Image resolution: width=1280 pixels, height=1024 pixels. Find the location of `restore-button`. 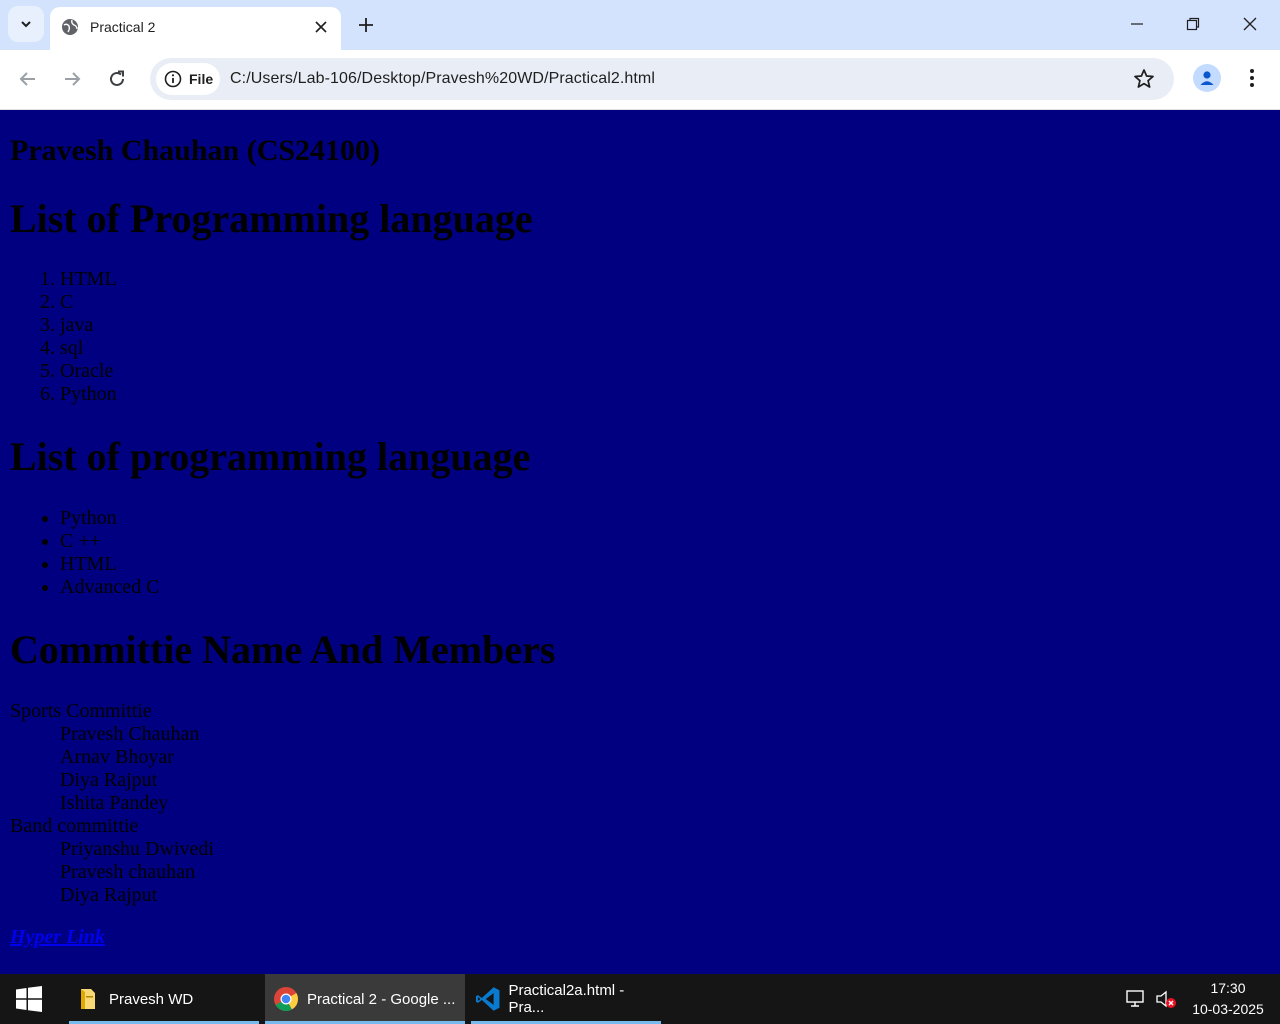

restore-button is located at coordinates (1193, 24).